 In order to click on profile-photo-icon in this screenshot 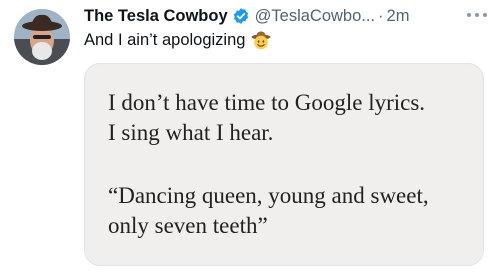, I will do `click(42, 37)`.